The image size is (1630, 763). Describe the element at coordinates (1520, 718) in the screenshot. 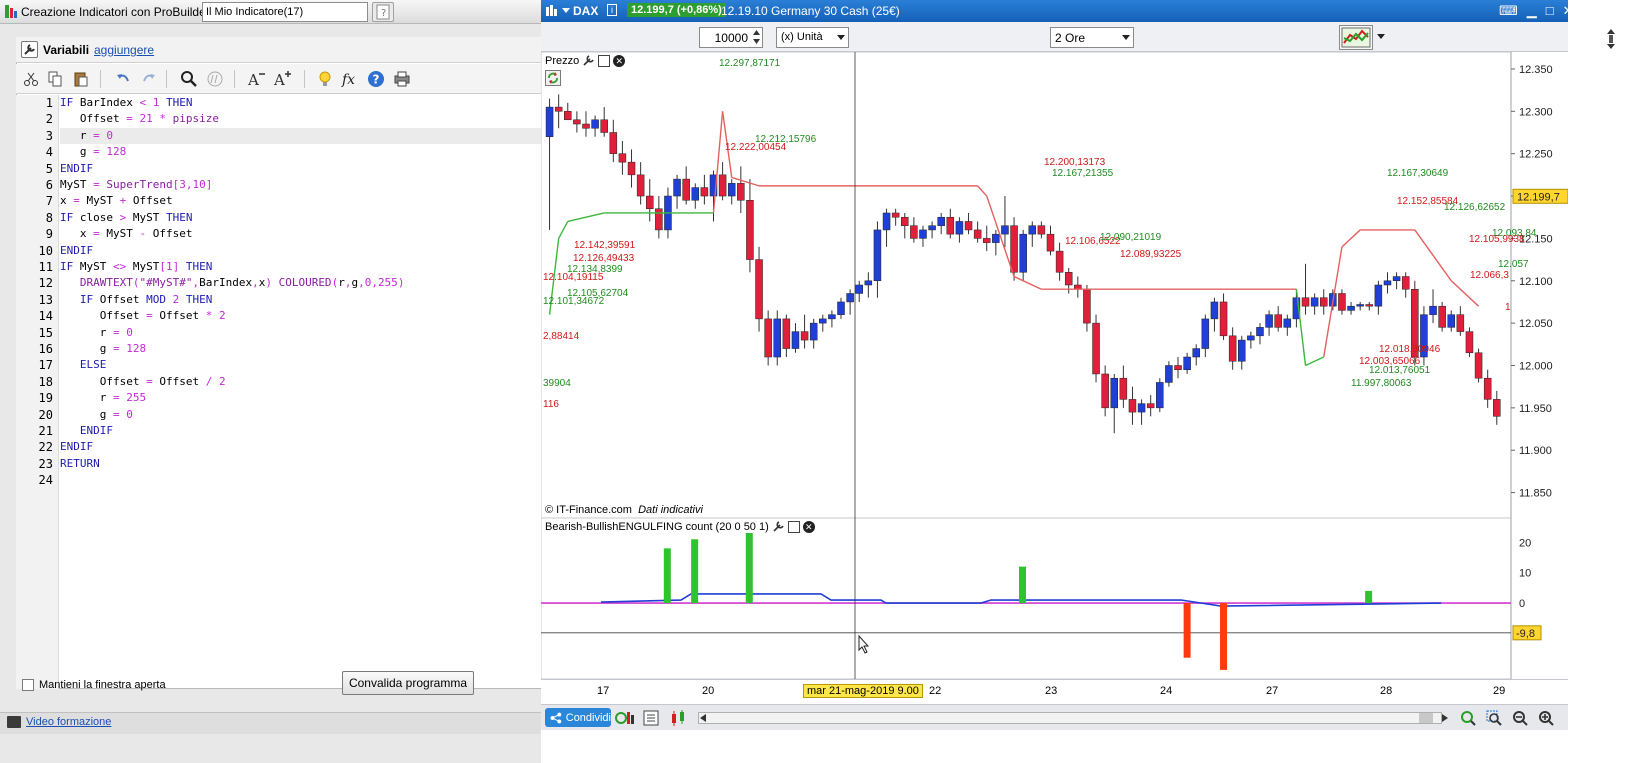

I see `zoom-out-icon` at that location.